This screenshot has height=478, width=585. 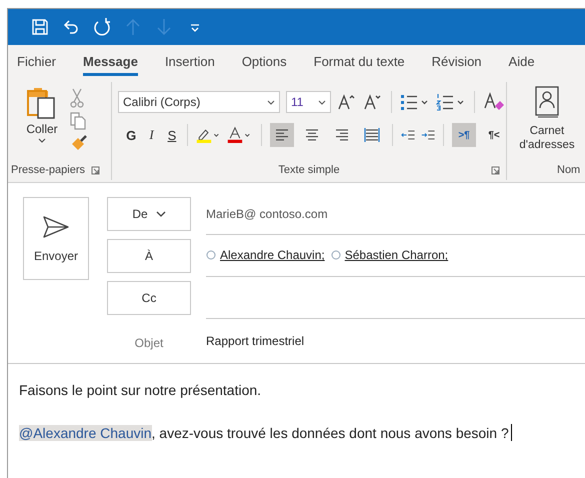 What do you see at coordinates (494, 102) in the screenshot?
I see `clear-formatting-icon` at bounding box center [494, 102].